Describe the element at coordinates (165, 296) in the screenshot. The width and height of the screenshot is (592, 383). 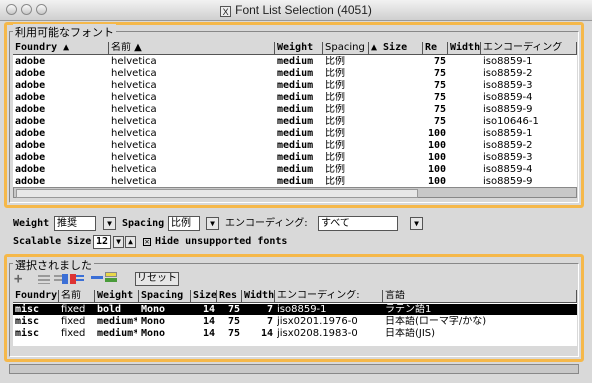
I see `selected-font-column-header: Spacing` at that location.